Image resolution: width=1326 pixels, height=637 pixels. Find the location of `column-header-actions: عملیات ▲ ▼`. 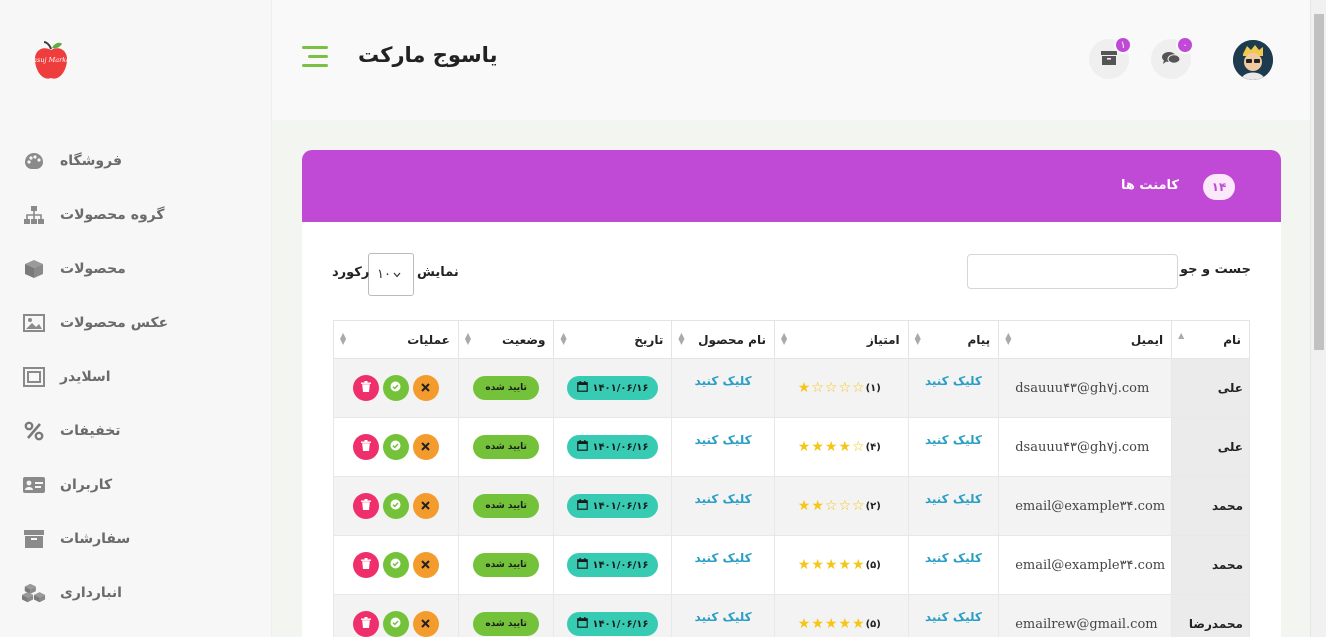

column-header-actions: عملیات ▲ ▼ is located at coordinates (396, 339).